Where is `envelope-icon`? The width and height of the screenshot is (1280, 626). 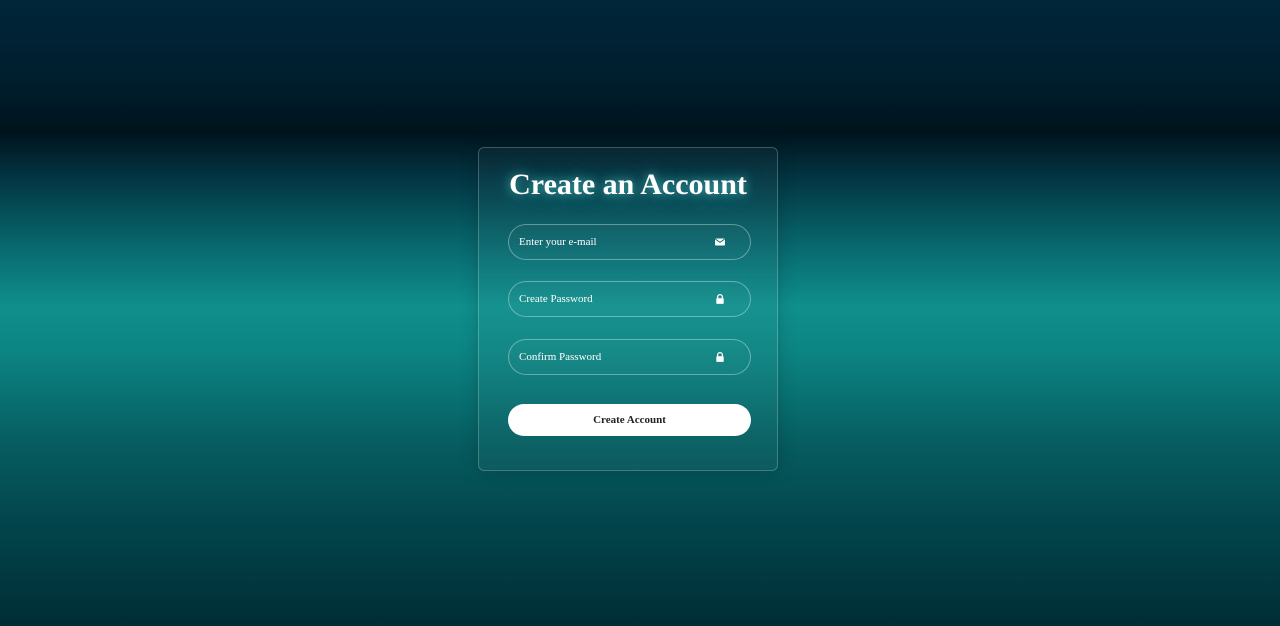 envelope-icon is located at coordinates (720, 242).